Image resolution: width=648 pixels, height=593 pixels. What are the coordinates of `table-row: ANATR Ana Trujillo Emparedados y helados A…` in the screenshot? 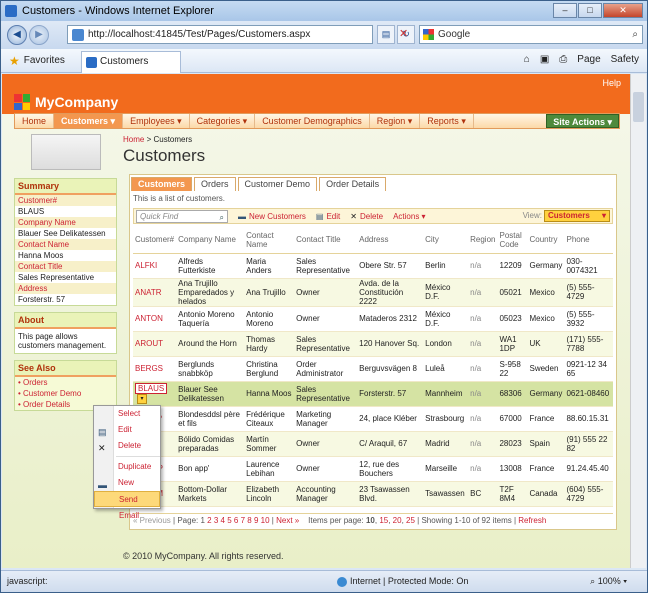 It's located at (373, 292).